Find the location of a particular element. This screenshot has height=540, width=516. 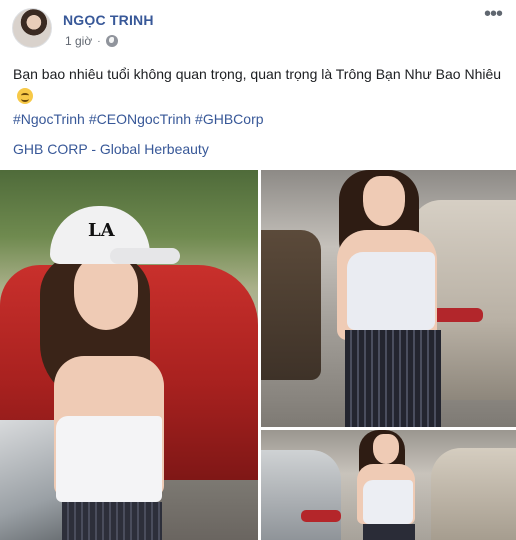

cap-logo: LA is located at coordinates (101, 230).